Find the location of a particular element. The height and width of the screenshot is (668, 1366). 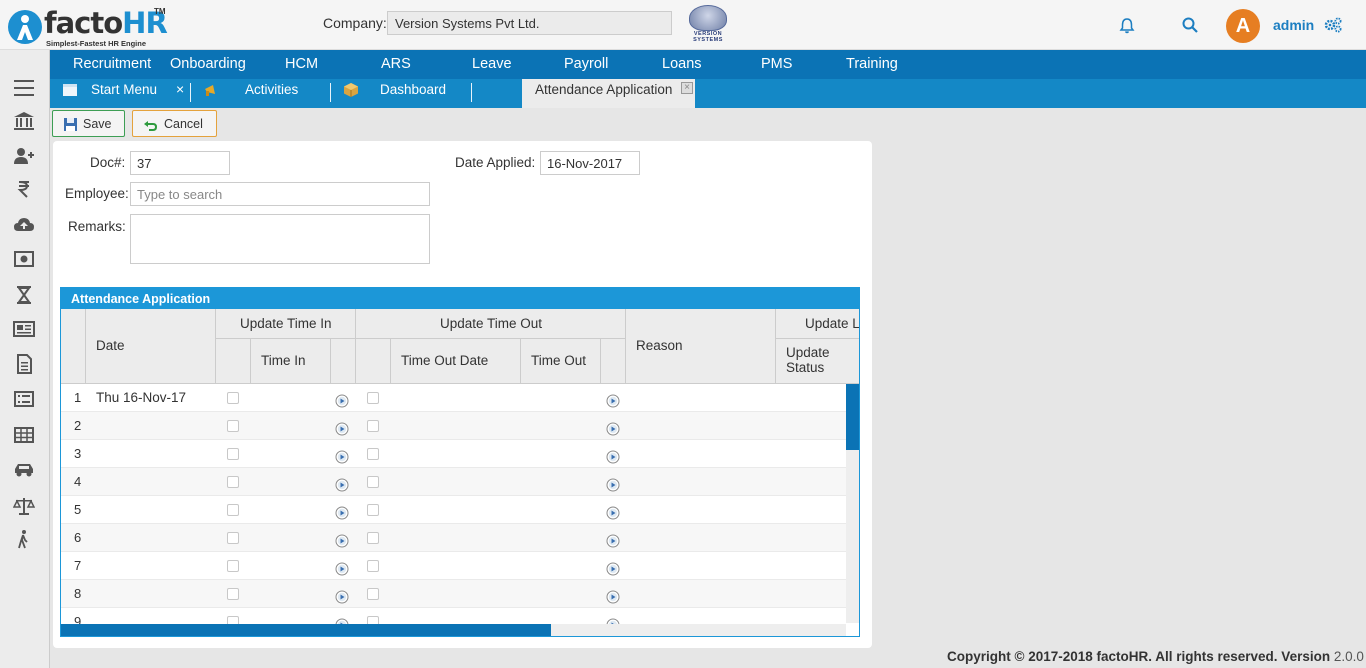

table-row: 3 is located at coordinates (453, 454).